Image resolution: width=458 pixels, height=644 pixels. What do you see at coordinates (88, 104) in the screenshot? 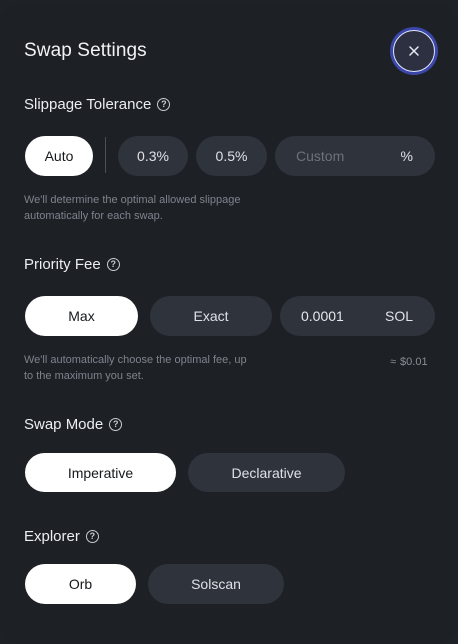
I see `slippage-tolerance-text: Slippage Tolerance` at bounding box center [88, 104].